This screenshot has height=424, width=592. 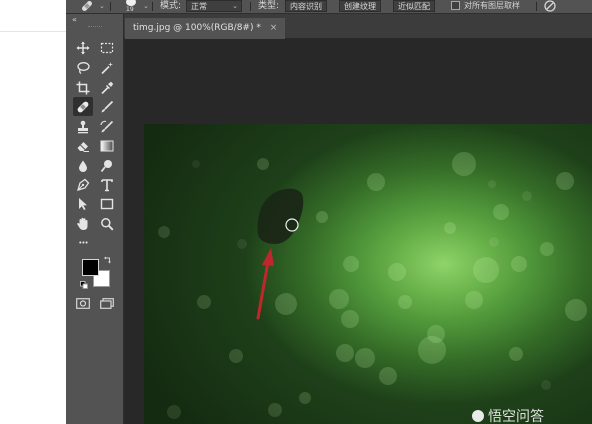 I want to click on mode-select: 正常 ⌄, so click(x=214, y=6).